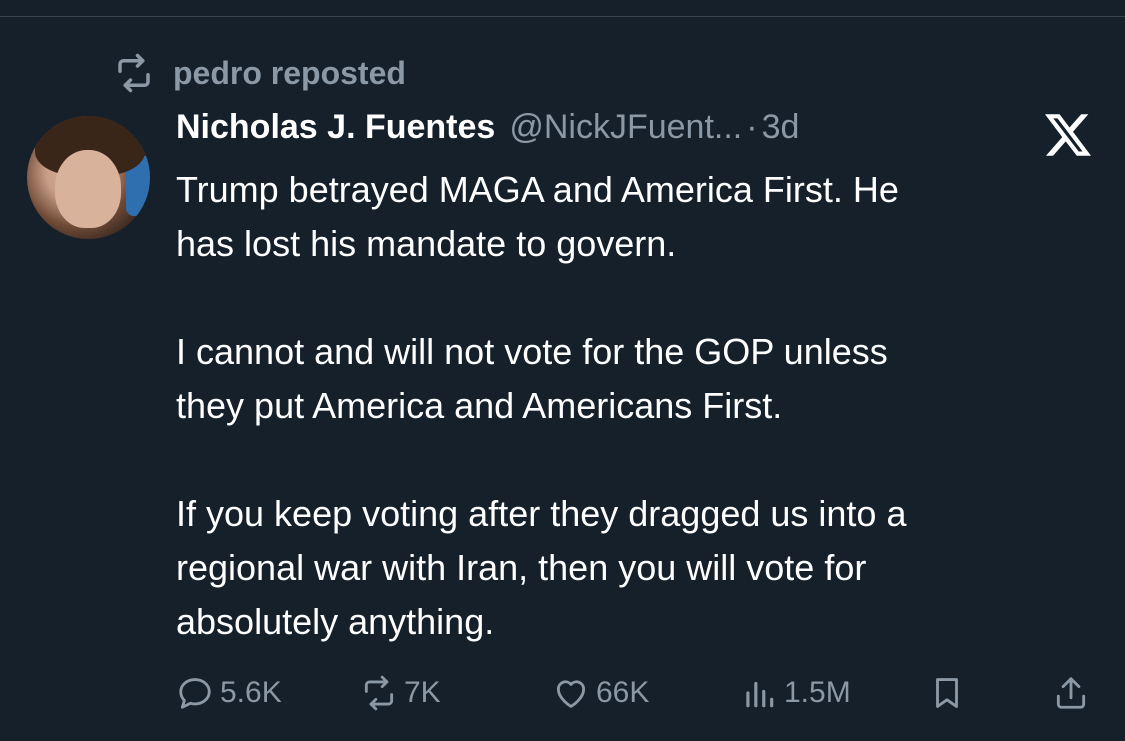  I want to click on views-icon, so click(760, 694).